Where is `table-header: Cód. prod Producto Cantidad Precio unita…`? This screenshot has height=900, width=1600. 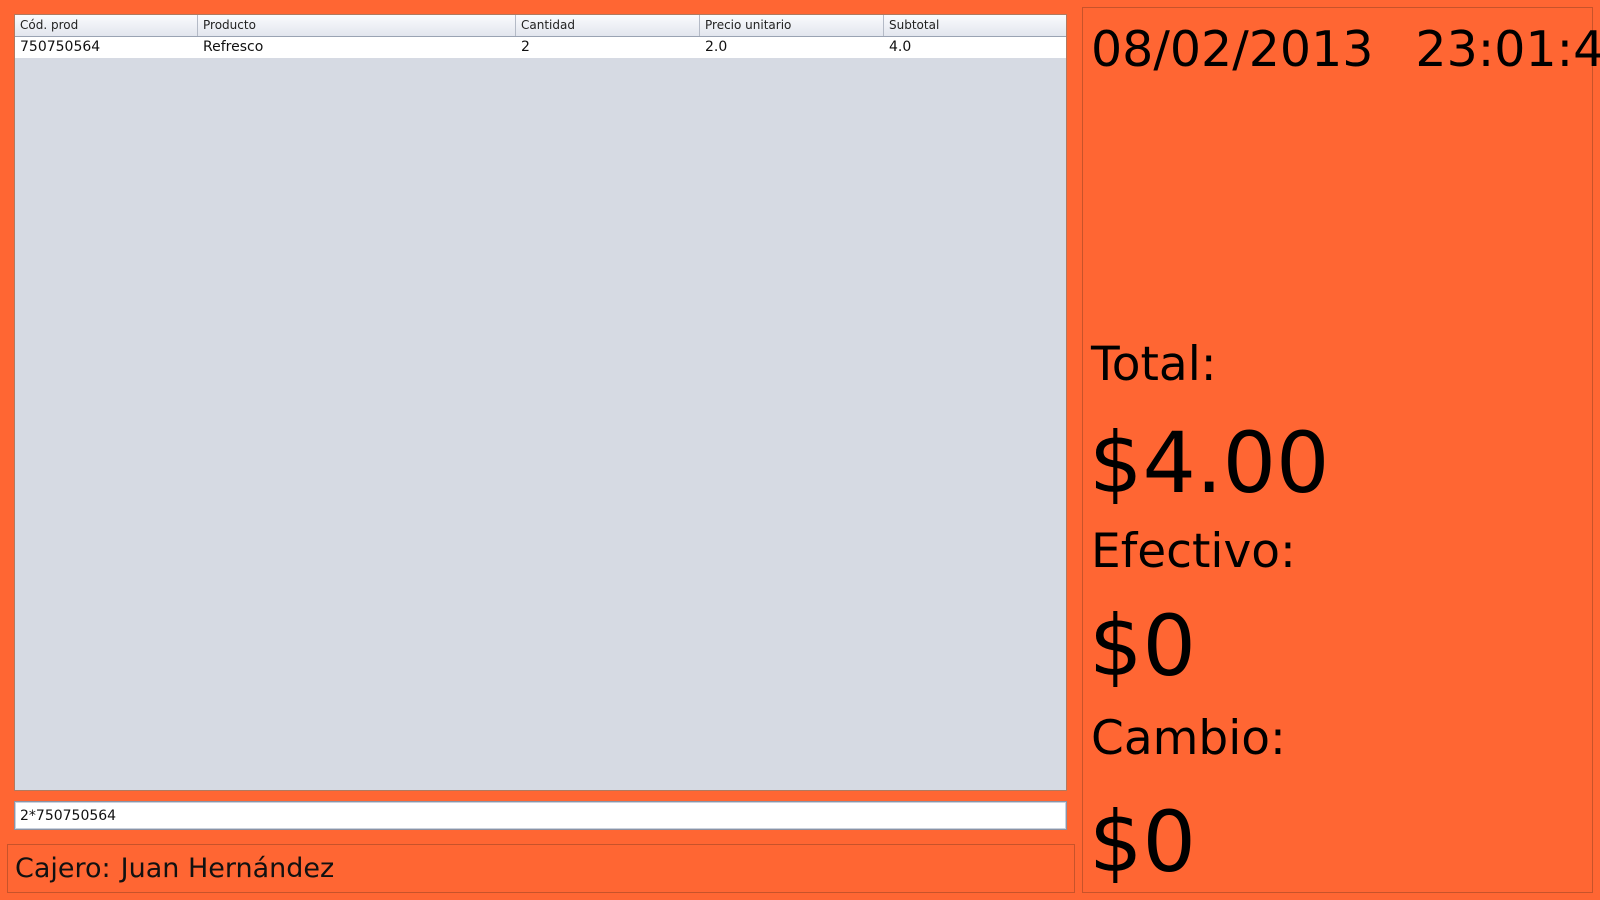
table-header: Cód. prod Producto Cantidad Precio unita… is located at coordinates (540, 26).